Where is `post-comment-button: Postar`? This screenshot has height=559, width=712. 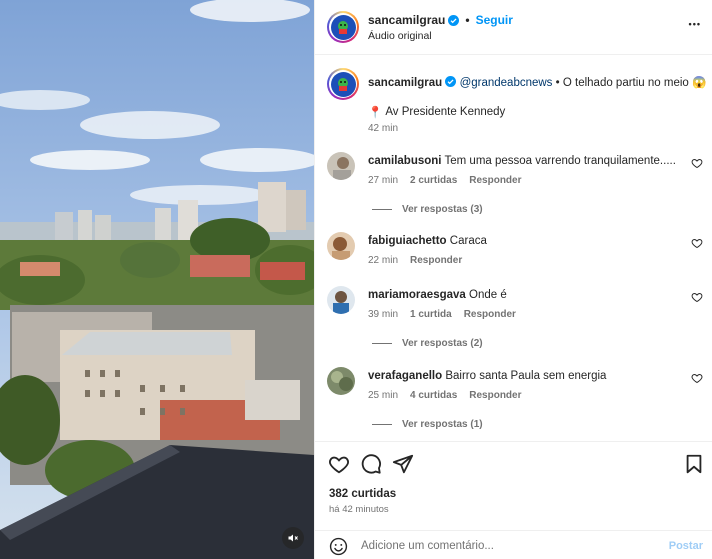 post-comment-button: Postar is located at coordinates (686, 546).